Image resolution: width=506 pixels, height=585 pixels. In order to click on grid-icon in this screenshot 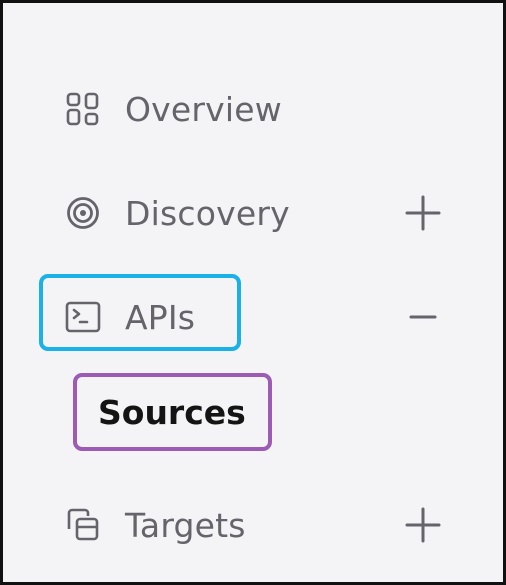, I will do `click(83, 109)`.